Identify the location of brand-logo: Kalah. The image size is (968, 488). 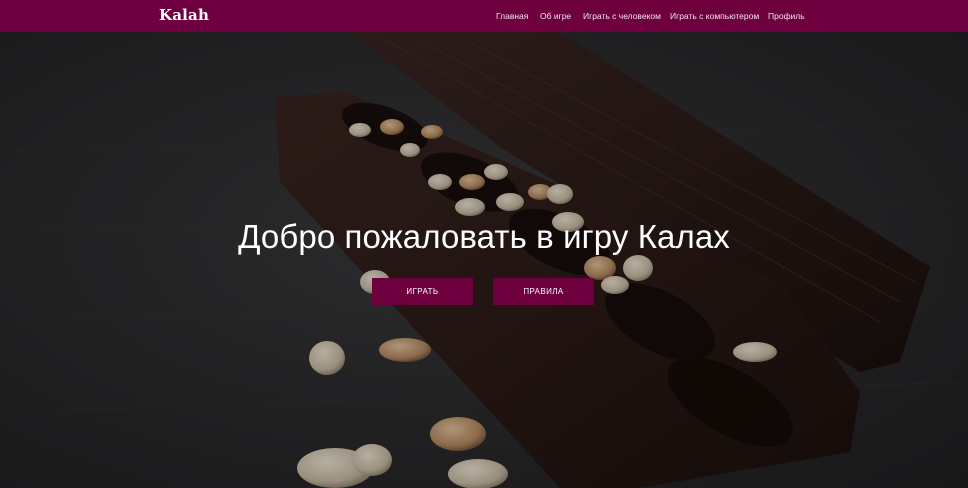
(184, 15).